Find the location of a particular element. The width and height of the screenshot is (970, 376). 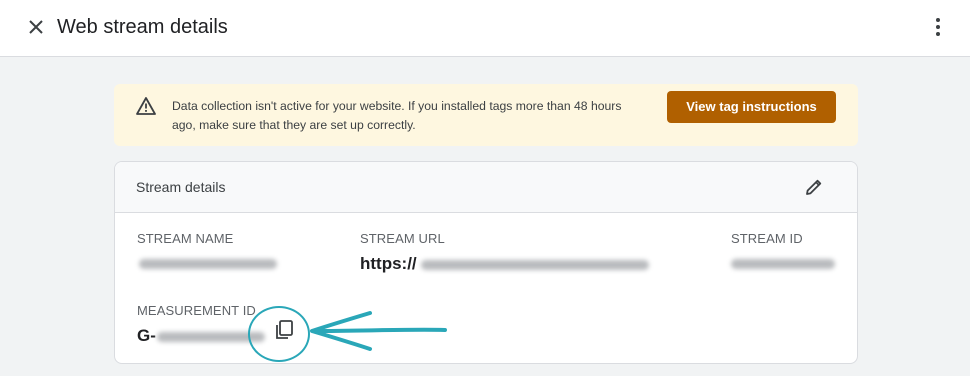

measurement-id-prefix: G- is located at coordinates (146, 335).